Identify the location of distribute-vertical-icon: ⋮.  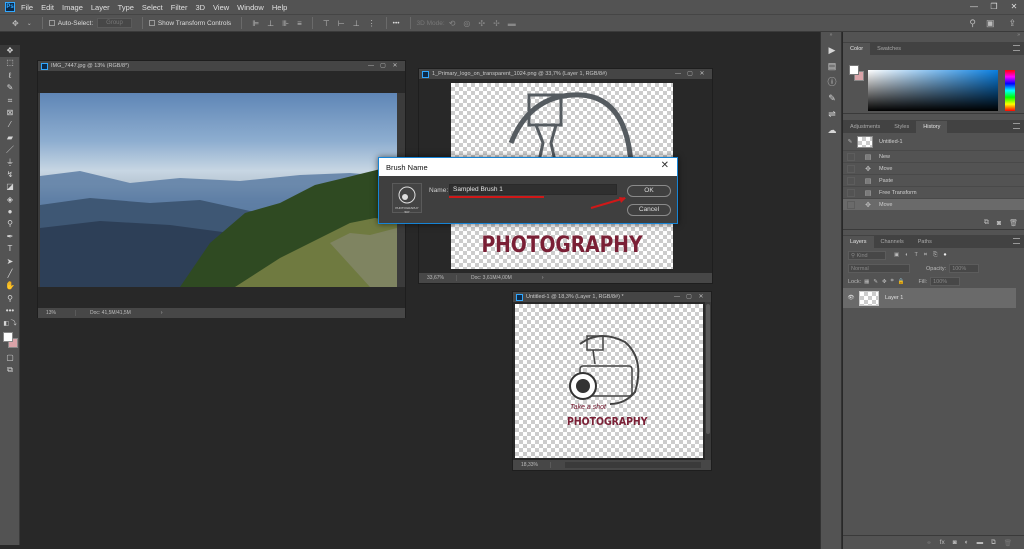
(372, 23).